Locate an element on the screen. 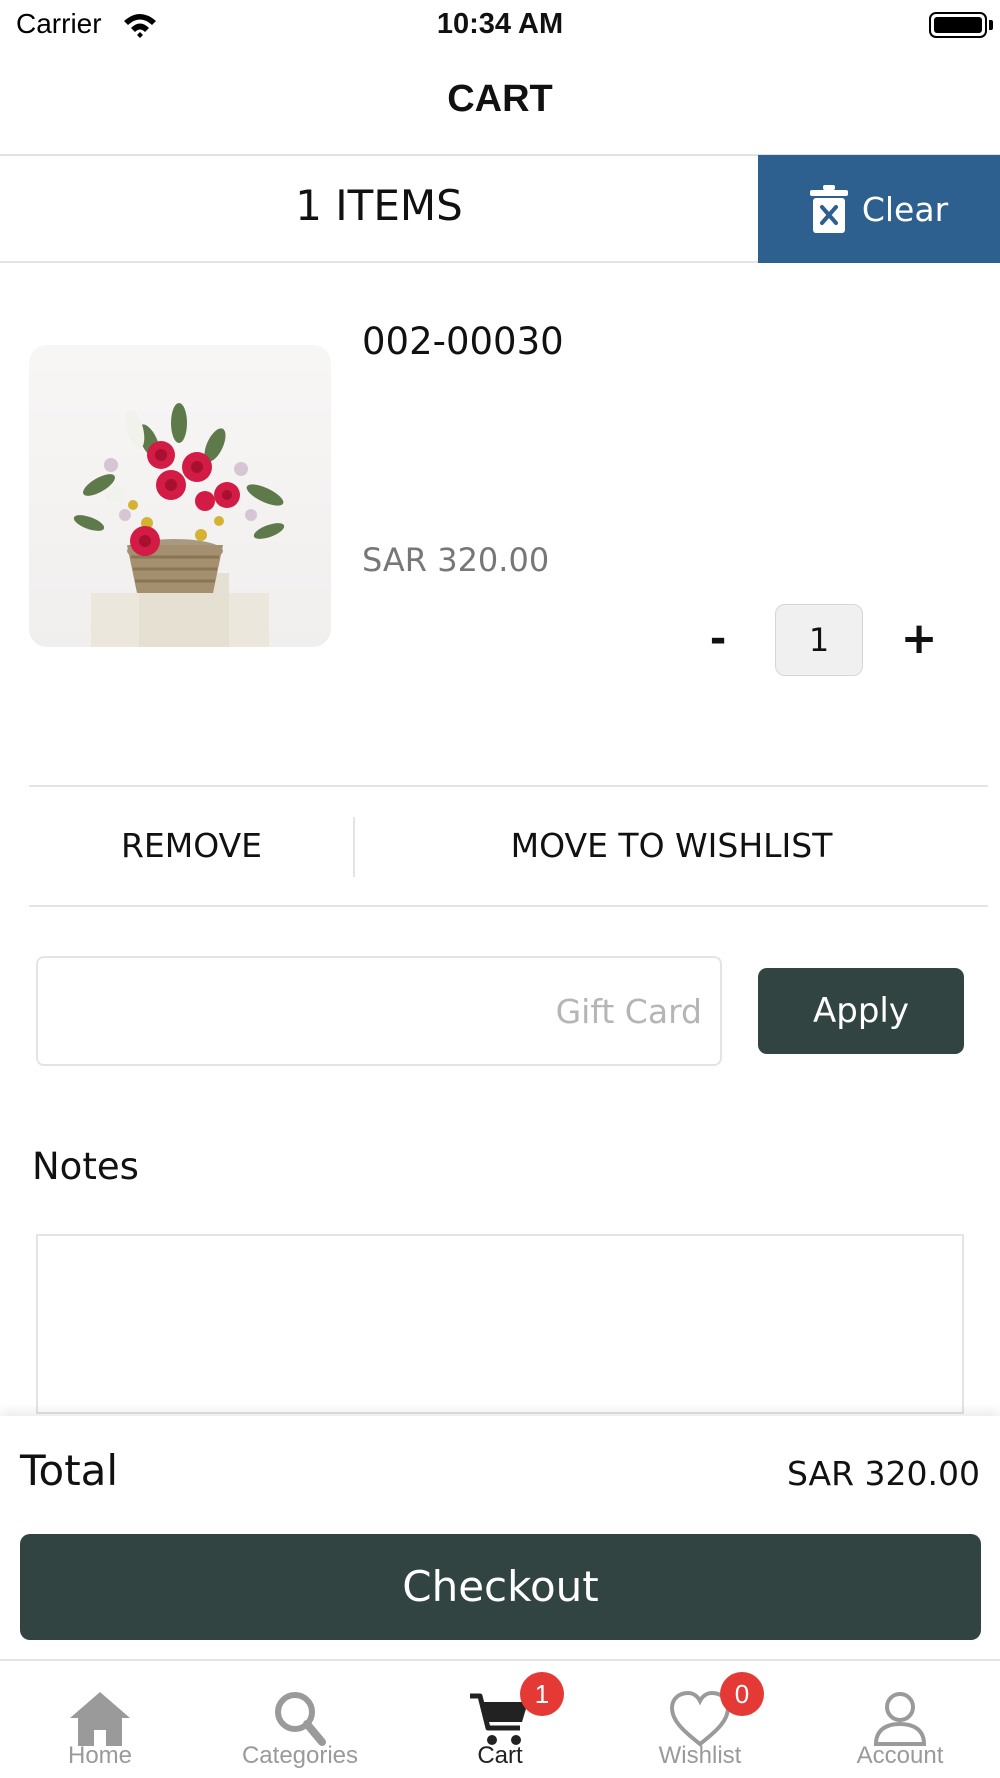 This screenshot has width=1000, height=1778. tab-label: Account is located at coordinates (900, 1755).